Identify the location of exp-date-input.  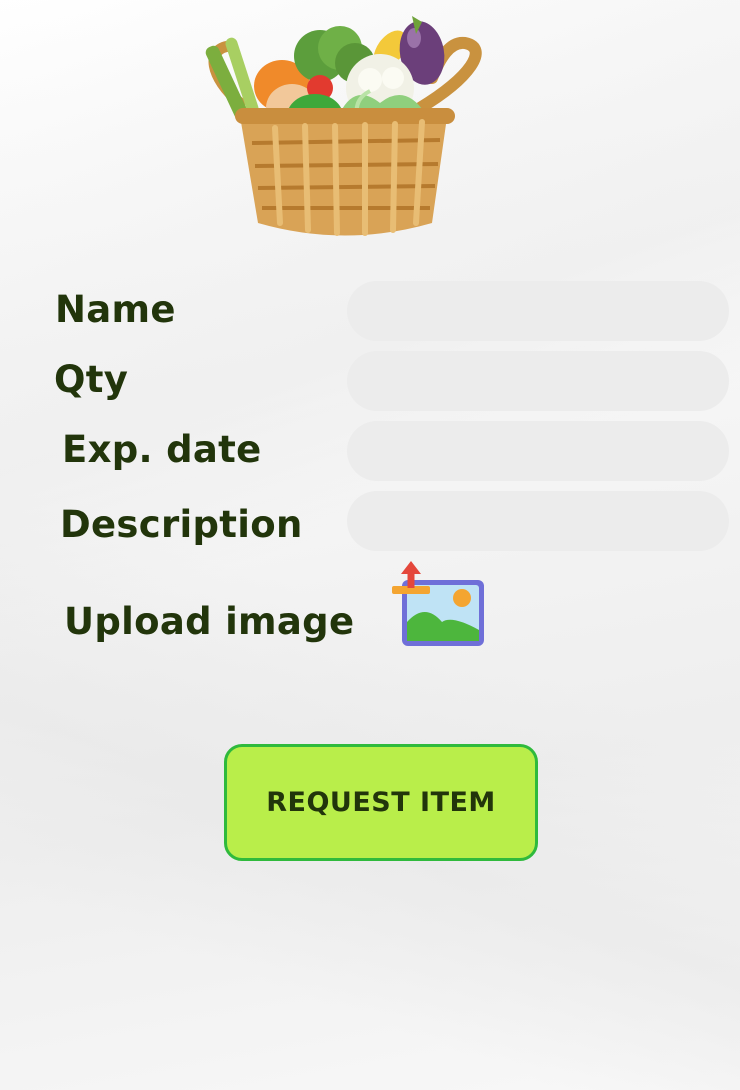
(538, 451).